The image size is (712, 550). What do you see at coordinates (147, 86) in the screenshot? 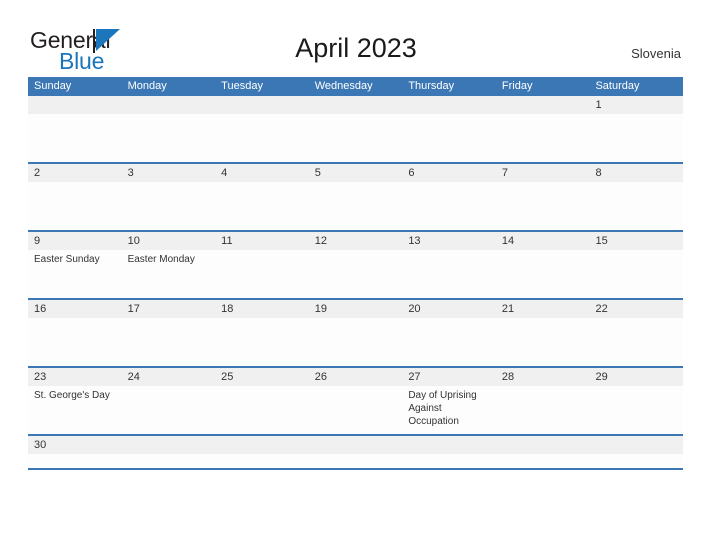
I see `weekday-header-monday: Monday` at bounding box center [147, 86].